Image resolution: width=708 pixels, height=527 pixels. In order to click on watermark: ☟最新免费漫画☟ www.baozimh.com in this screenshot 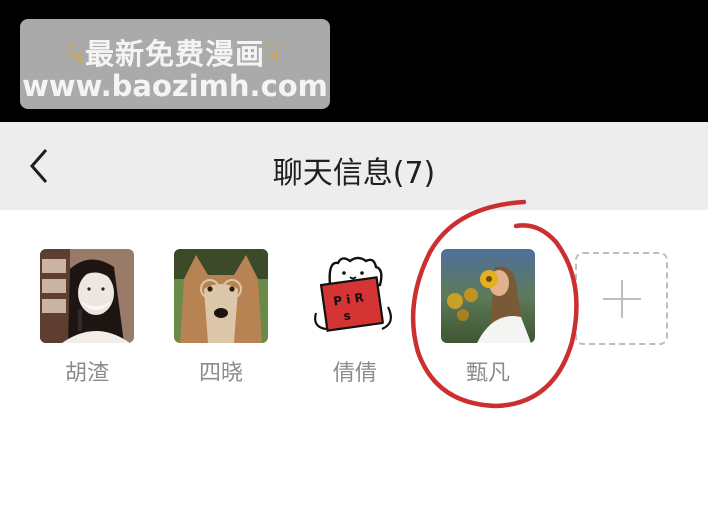, I will do `click(175, 64)`.